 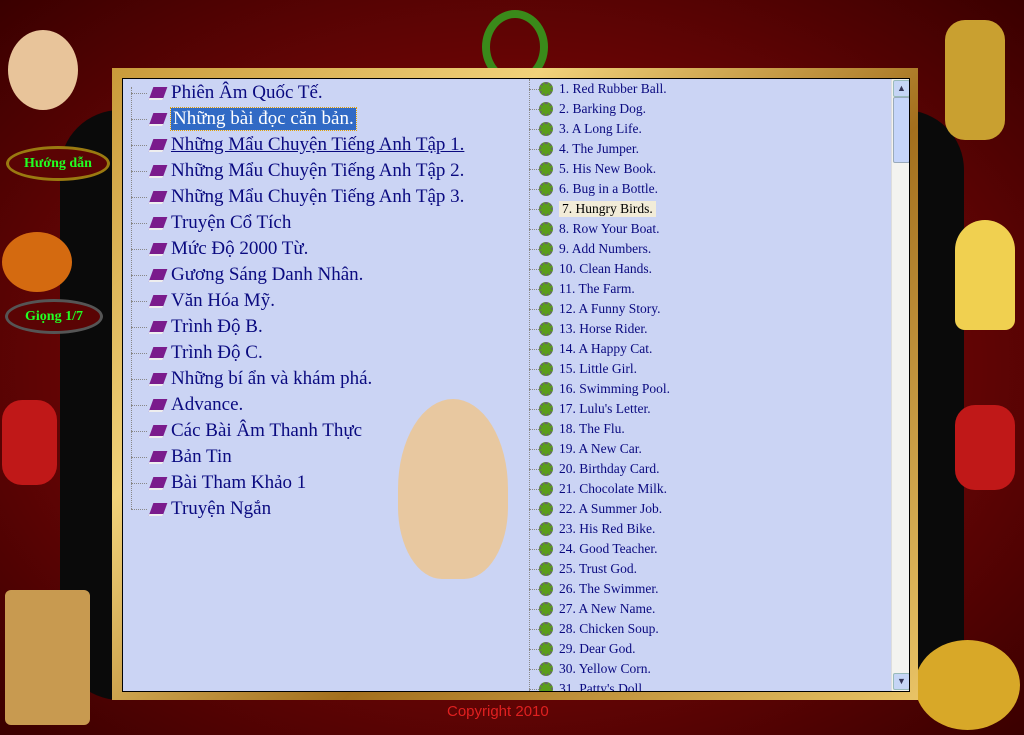 What do you see at coordinates (985, 447) in the screenshot?
I see `mickey-right-image` at bounding box center [985, 447].